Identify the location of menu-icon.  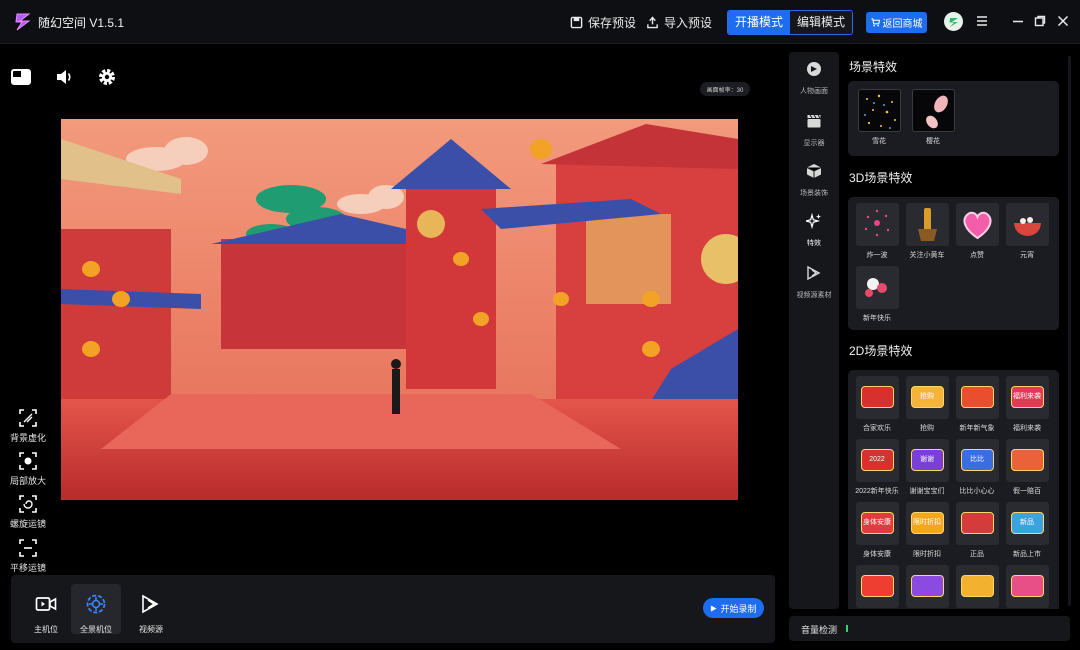
(982, 21).